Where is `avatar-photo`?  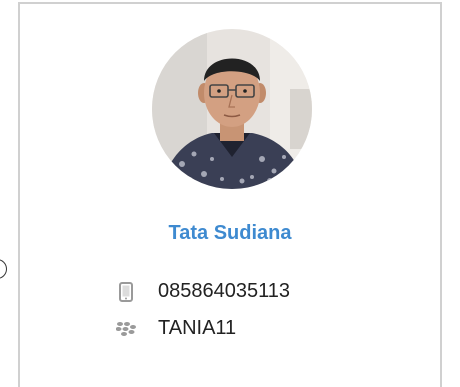 avatar-photo is located at coordinates (232, 109).